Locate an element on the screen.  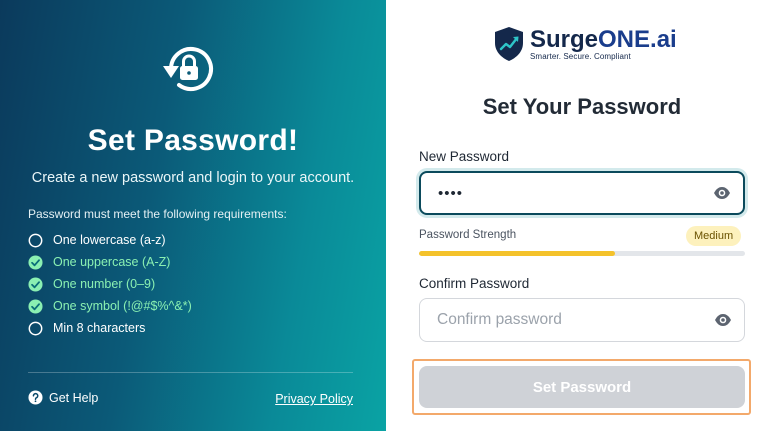
brand-name-prefix: Surge is located at coordinates (564, 39).